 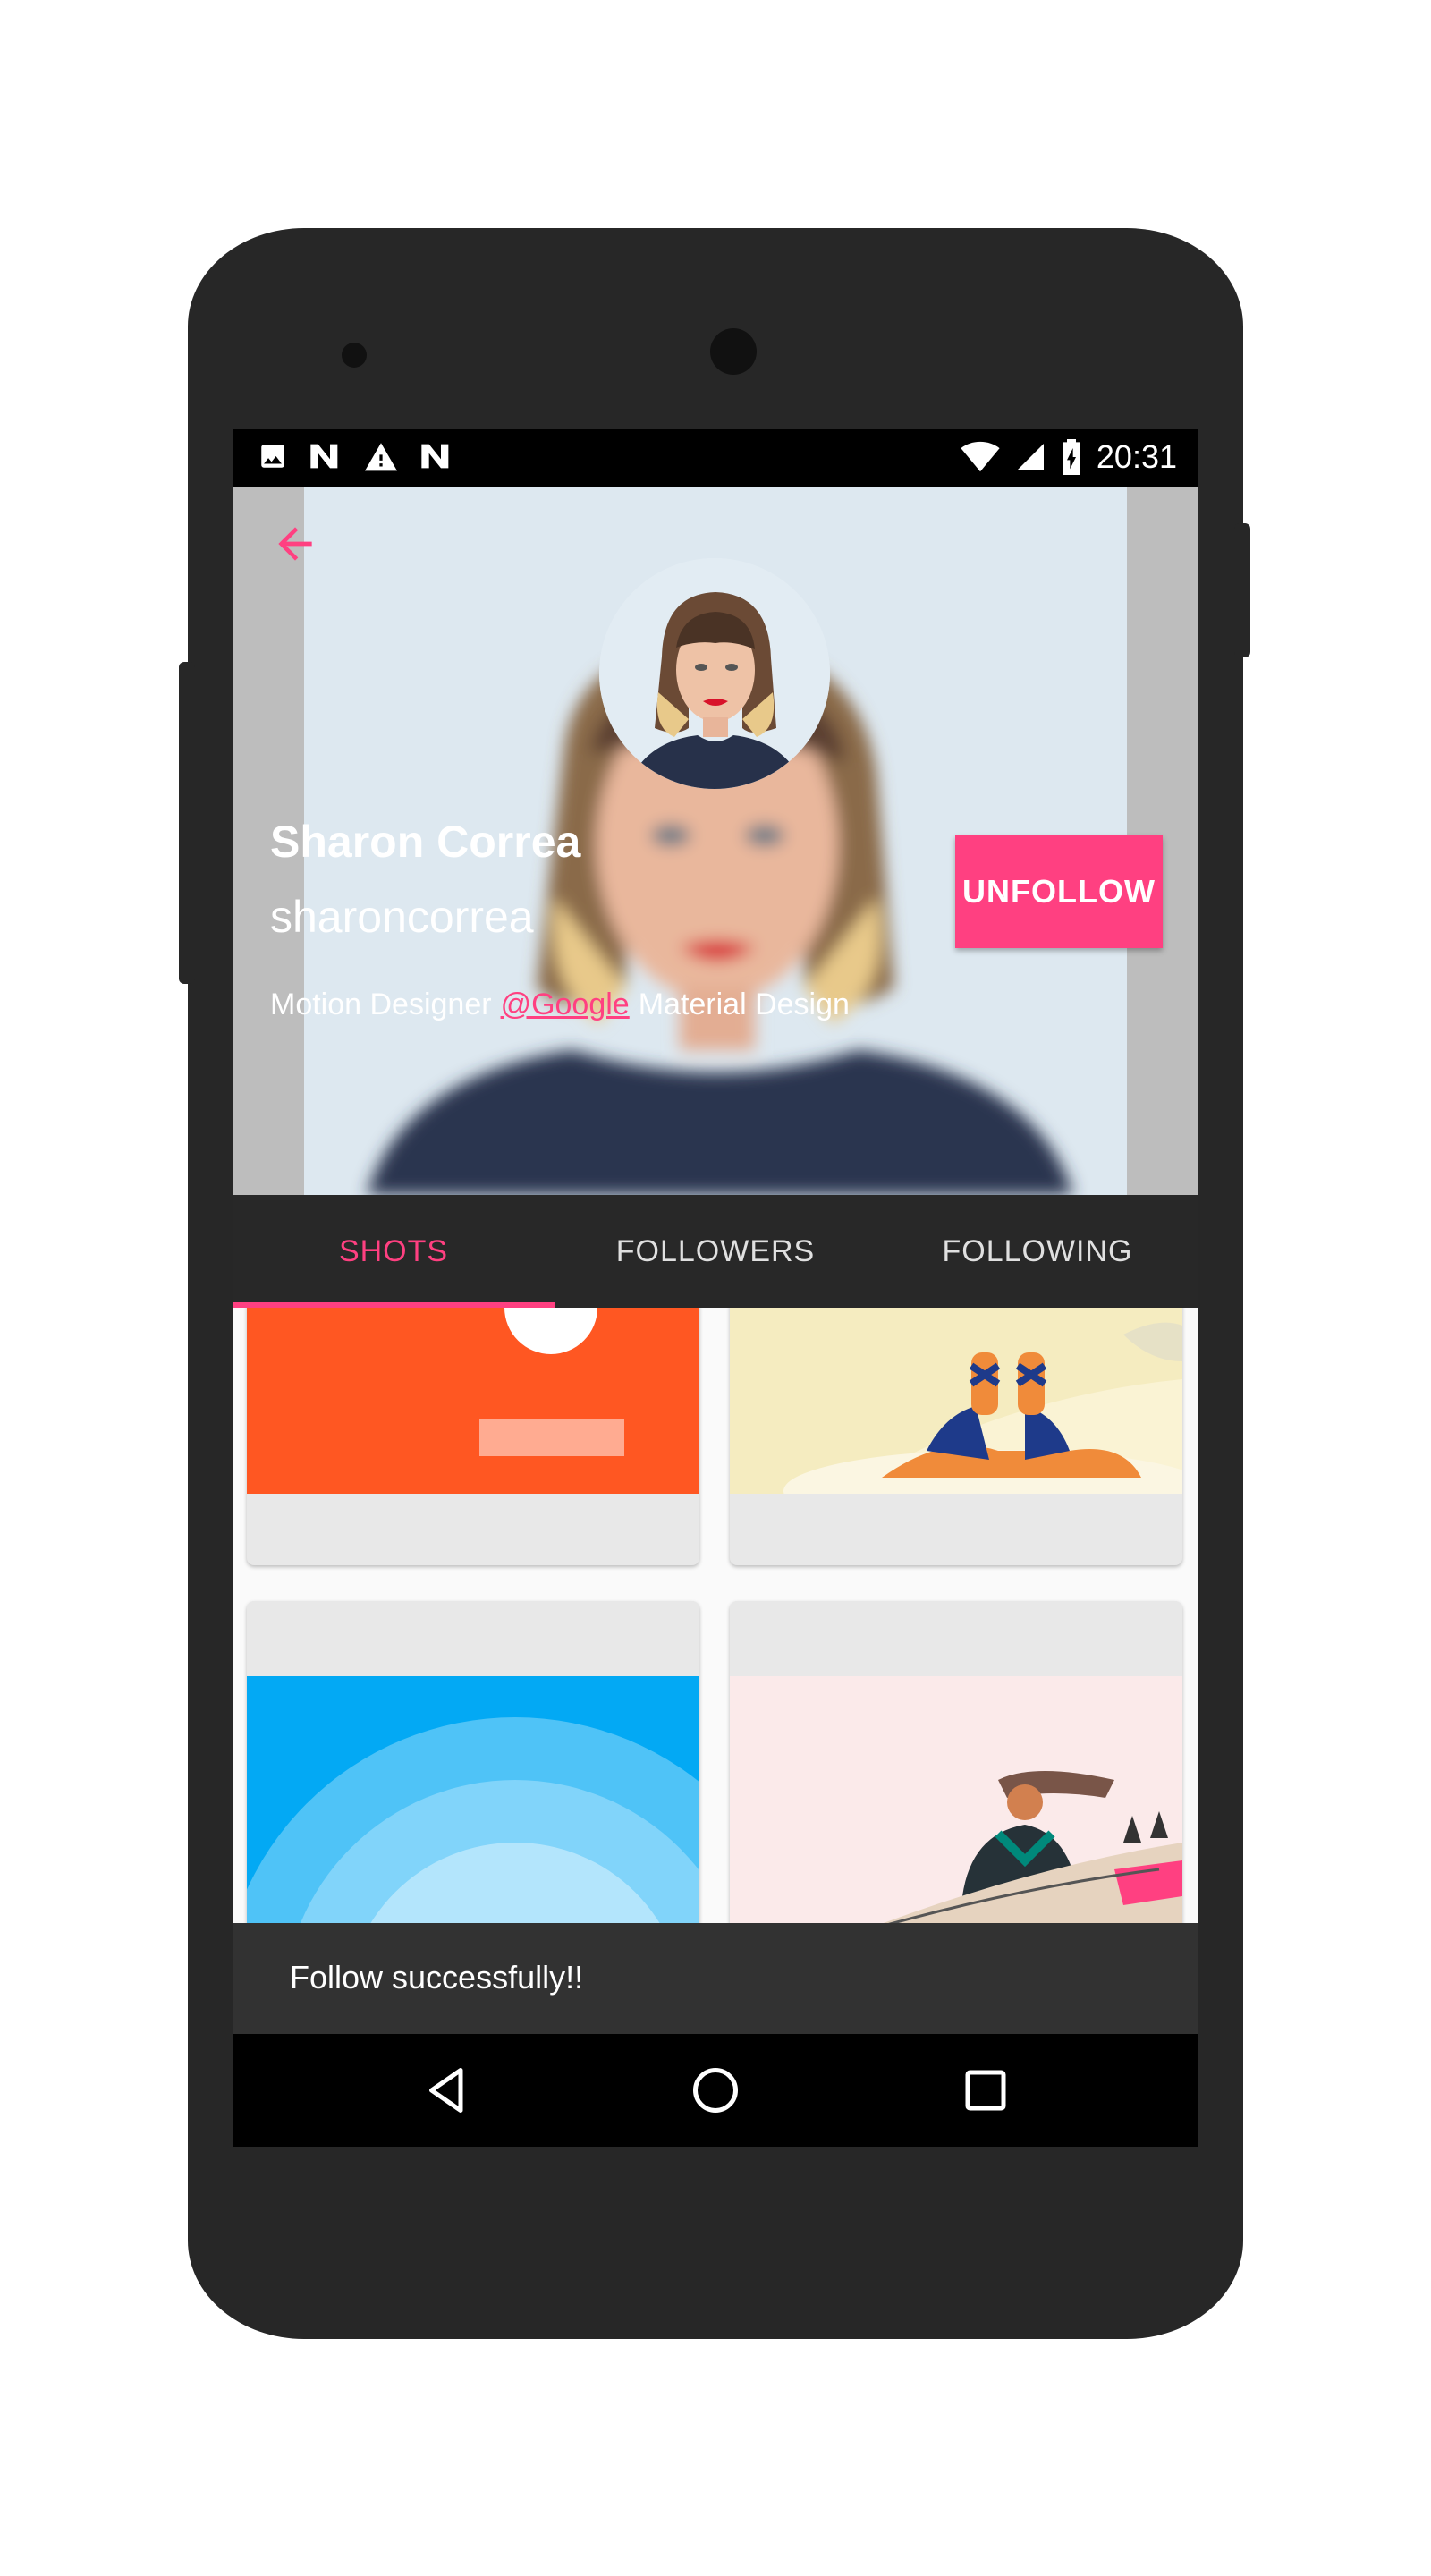 I want to click on status-bar: 20:31, so click(x=716, y=458).